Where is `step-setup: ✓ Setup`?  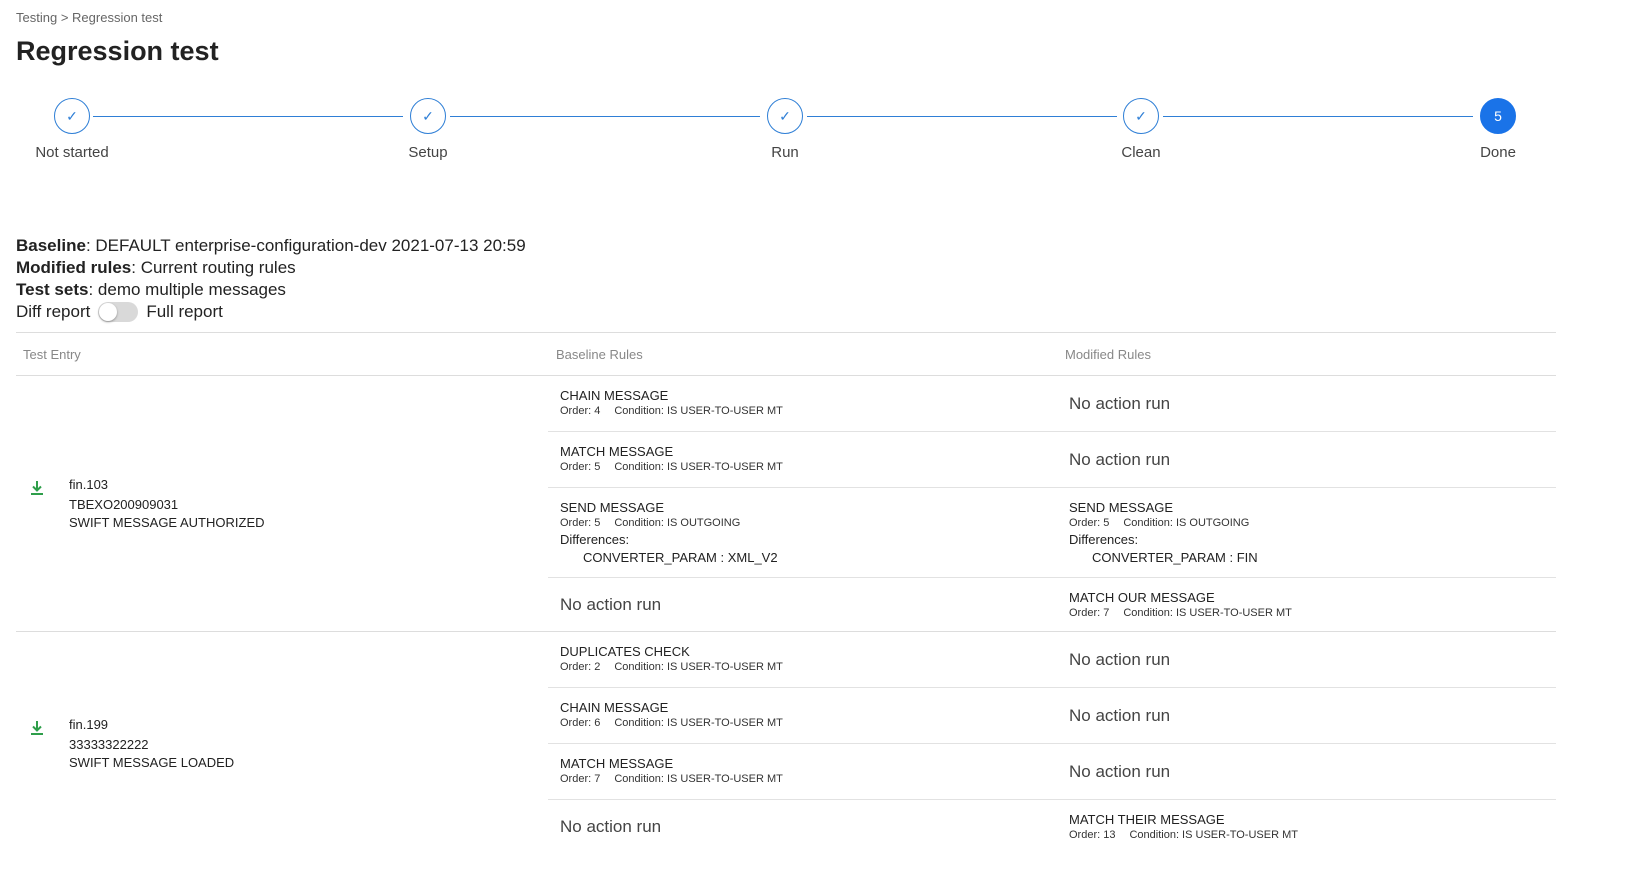
step-setup: ✓ Setup is located at coordinates (428, 129).